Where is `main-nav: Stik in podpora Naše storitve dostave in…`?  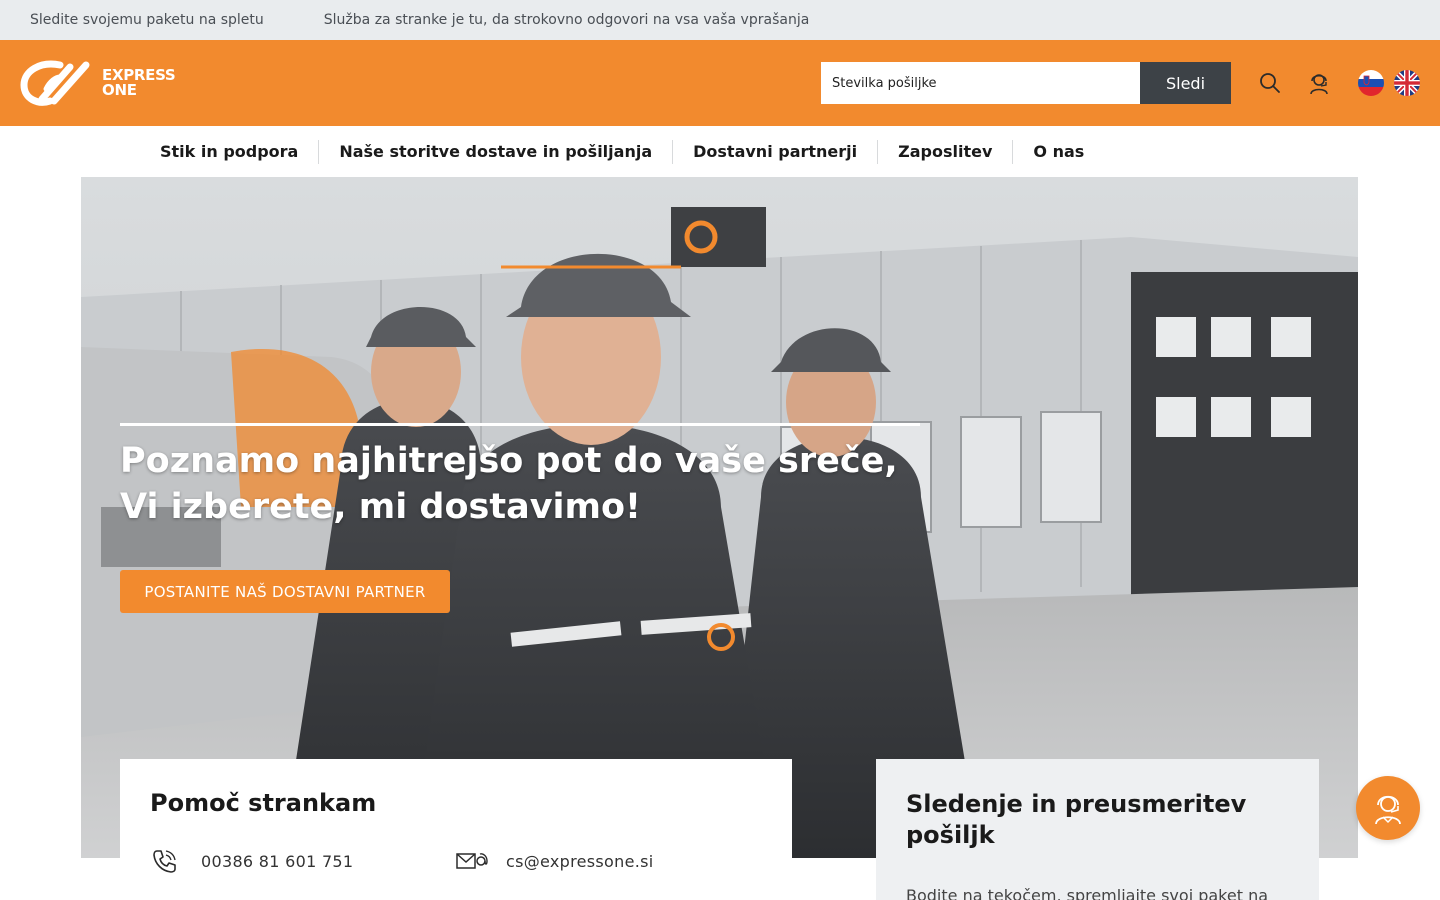 main-nav: Stik in podpora Naše storitve dostave in… is located at coordinates (720, 151).